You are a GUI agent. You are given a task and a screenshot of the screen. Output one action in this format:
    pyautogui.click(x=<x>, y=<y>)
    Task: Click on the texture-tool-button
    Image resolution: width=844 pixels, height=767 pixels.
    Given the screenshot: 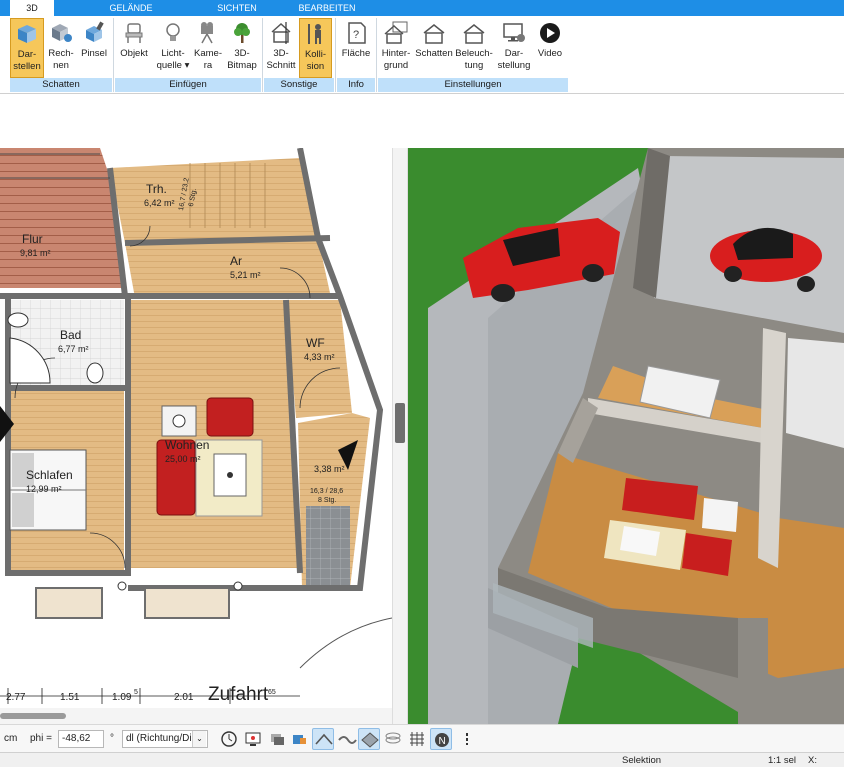 What is the action you would take?
    pyautogui.click(x=347, y=739)
    